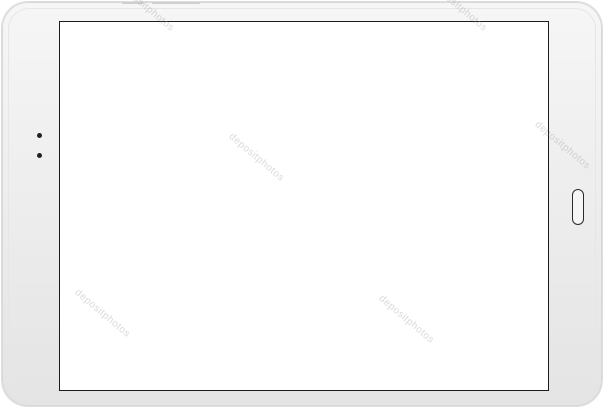 Image resolution: width=607 pixels, height=411 pixels. Describe the element at coordinates (176, 3) in the screenshot. I see `power-button` at that location.